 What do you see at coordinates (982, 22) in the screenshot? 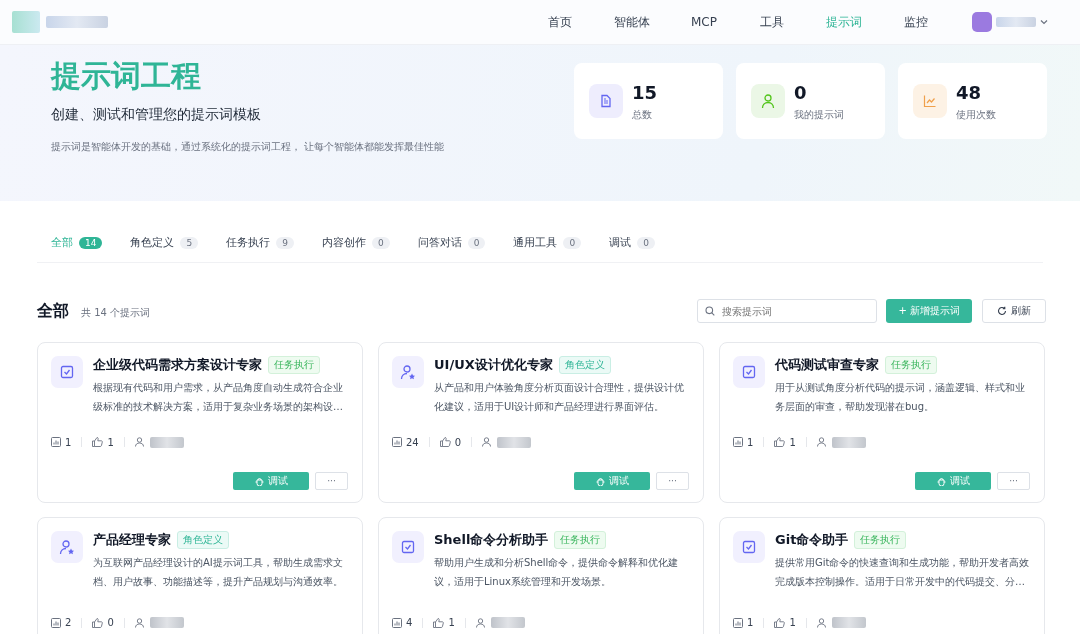
I see `avatar` at bounding box center [982, 22].